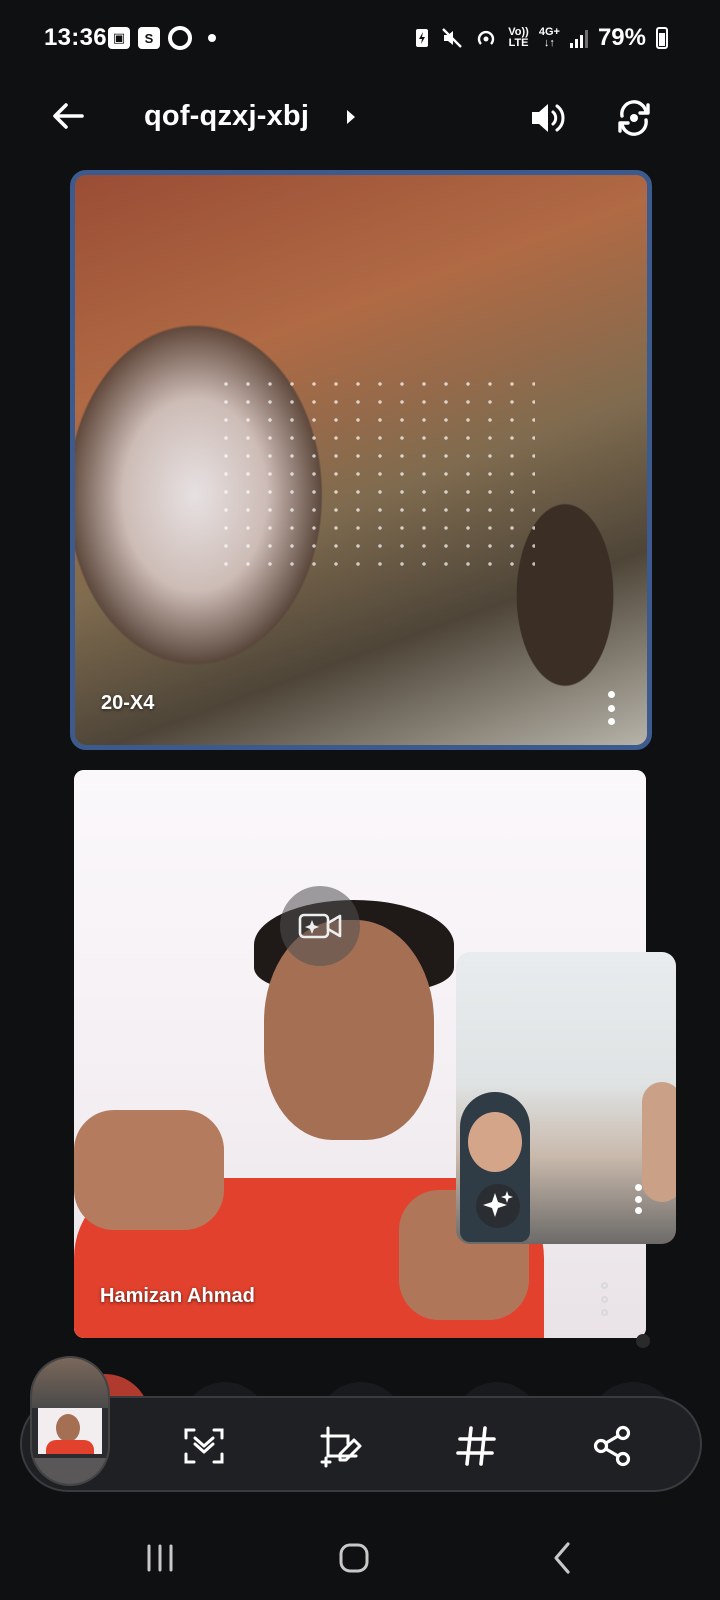 This screenshot has height=1600, width=720. I want to click on call-header: qof-qzxj-xbj, so click(360, 118).